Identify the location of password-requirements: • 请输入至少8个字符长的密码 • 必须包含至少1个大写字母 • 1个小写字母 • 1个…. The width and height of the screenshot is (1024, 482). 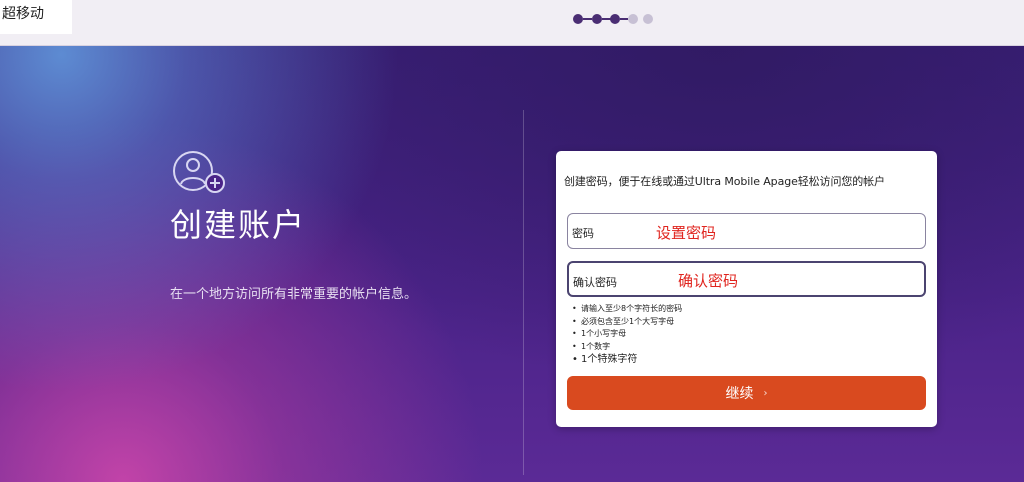
(626, 335).